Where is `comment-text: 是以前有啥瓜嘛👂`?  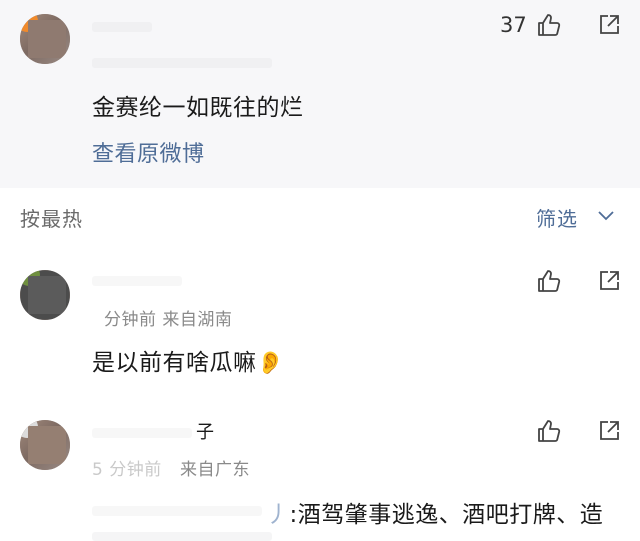
comment-text: 是以前有啥瓜嘛👂 is located at coordinates (188, 360).